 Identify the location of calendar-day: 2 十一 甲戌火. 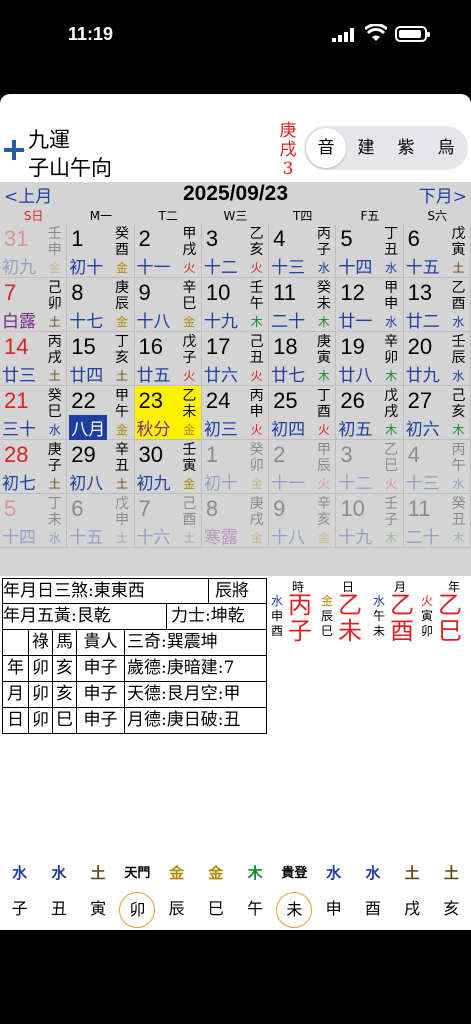
(168, 251).